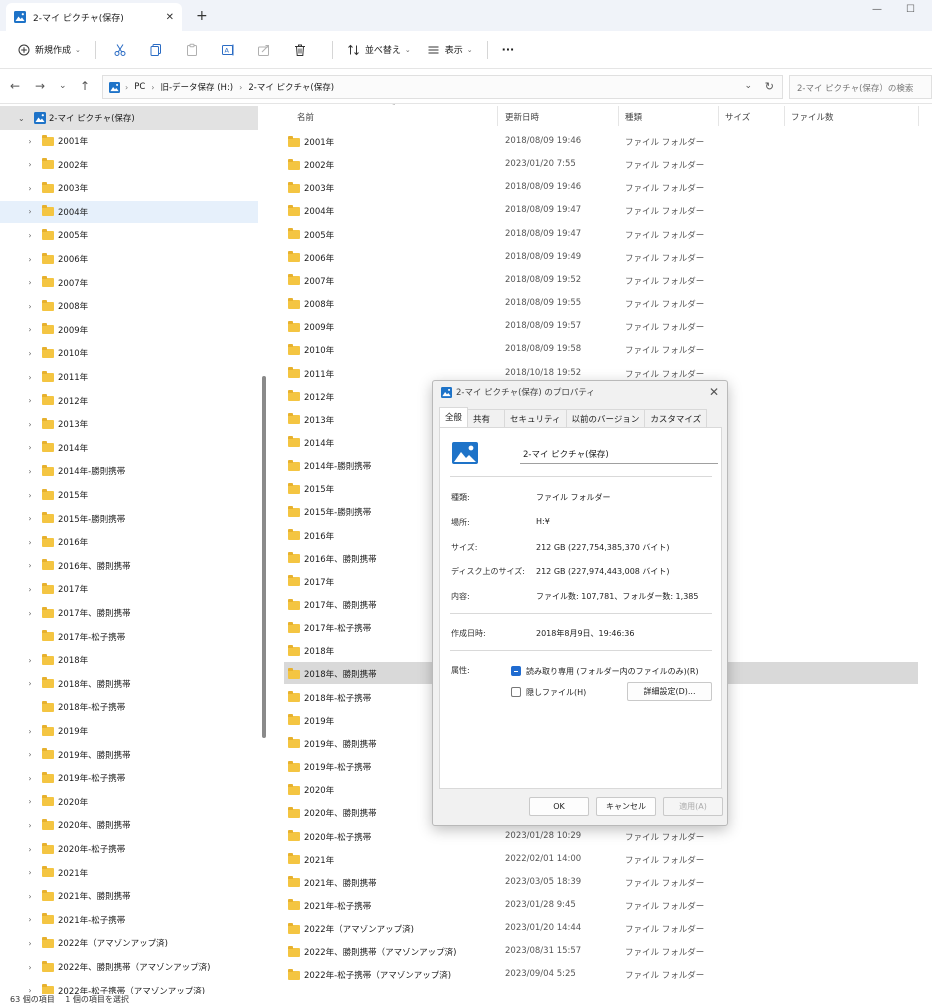 The height and width of the screenshot is (1005, 932). Describe the element at coordinates (129, 802) in the screenshot. I see `sidebar-item: › 2020年` at that location.